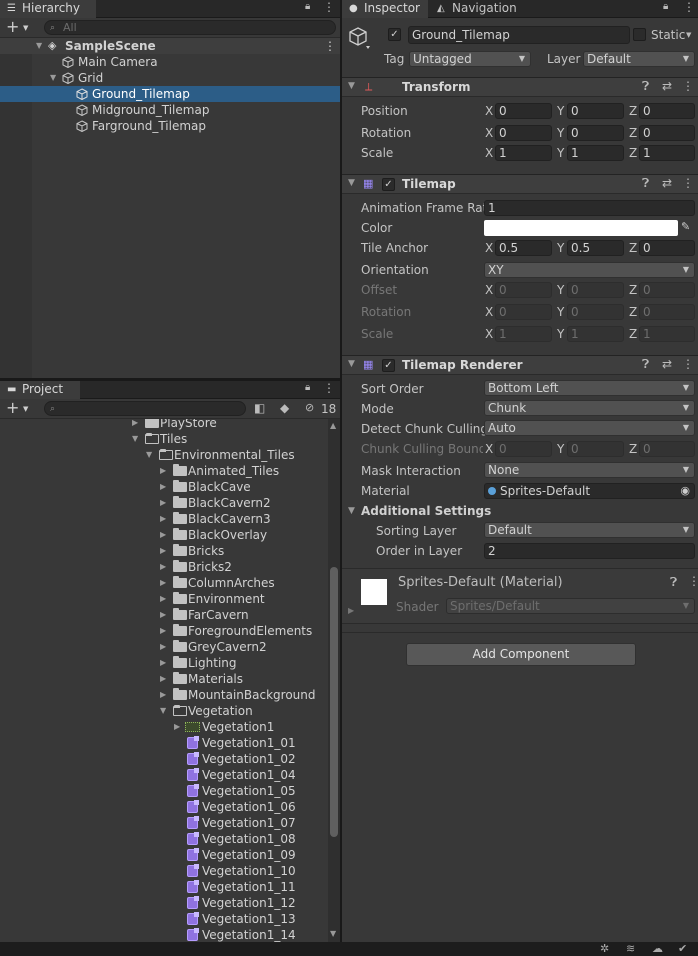 The width and height of the screenshot is (698, 956). I want to click on project-item-vegetation: ▼ Vegetation, so click(164, 711).